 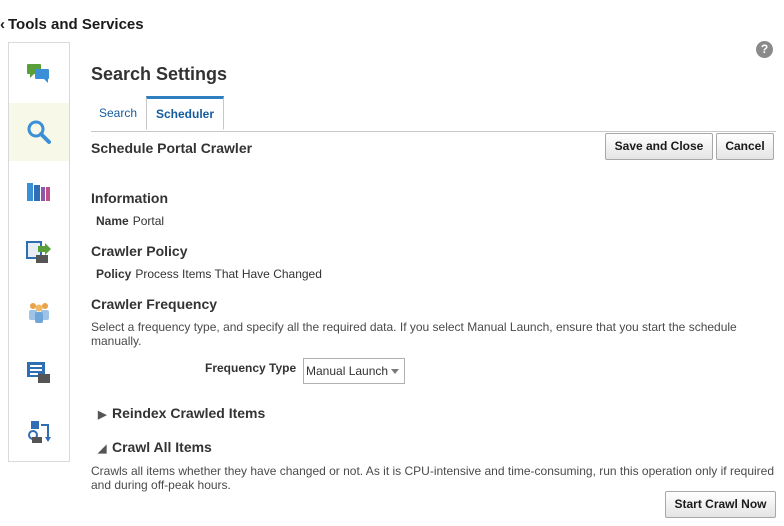 What do you see at coordinates (395, 371) in the screenshot?
I see `chevron-down-icon` at bounding box center [395, 371].